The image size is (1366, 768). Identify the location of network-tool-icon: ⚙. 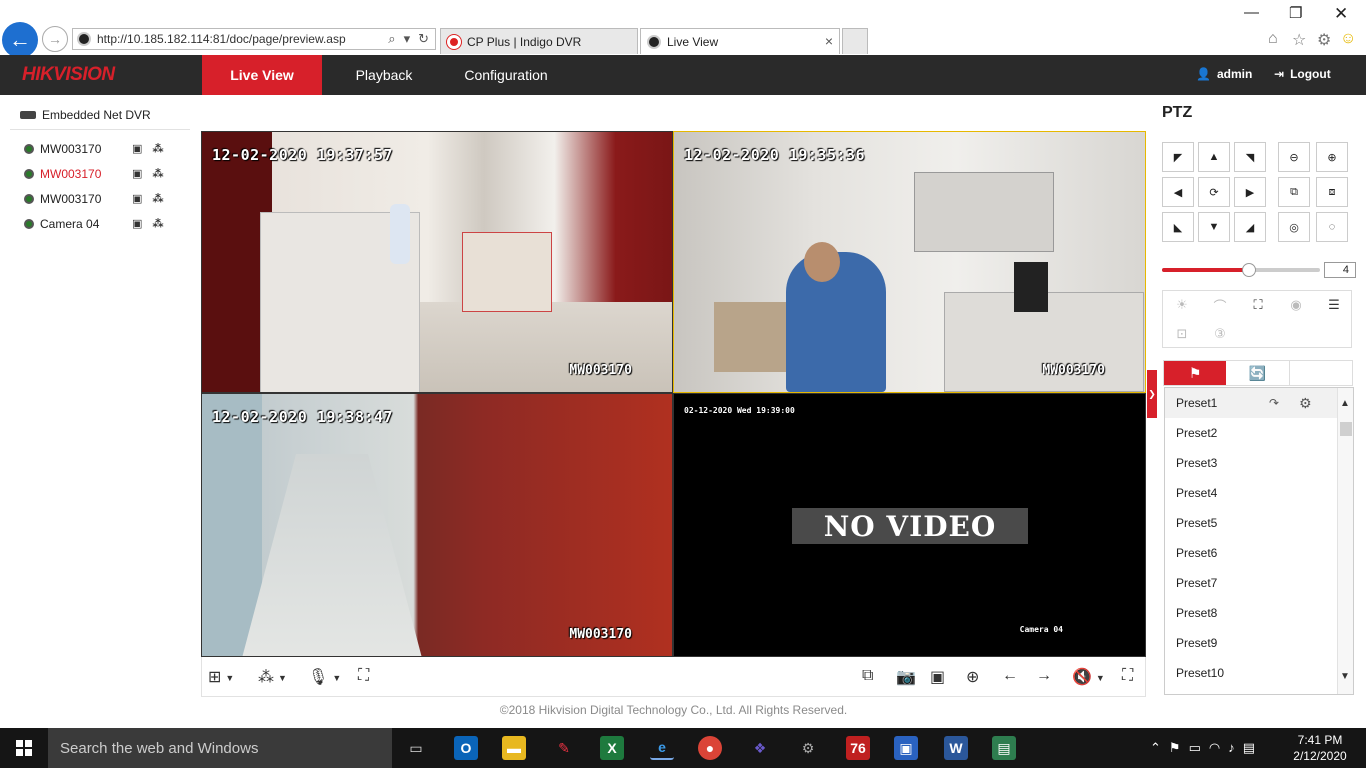
(808, 748).